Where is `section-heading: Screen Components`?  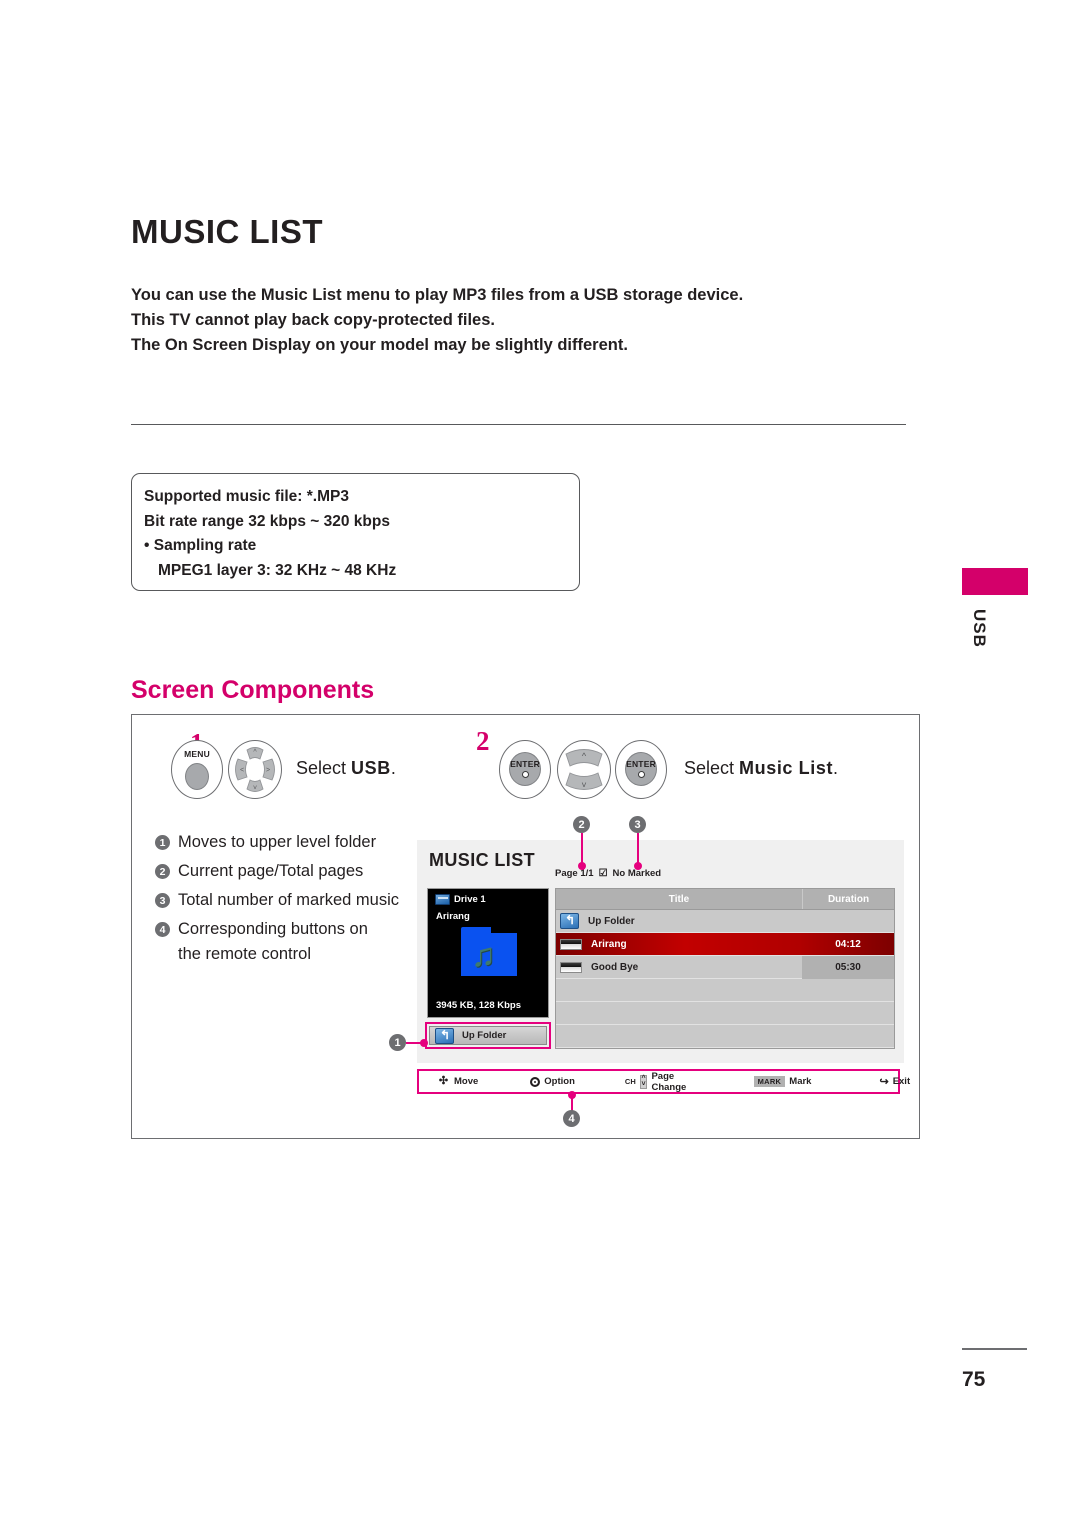 section-heading: Screen Components is located at coordinates (253, 690).